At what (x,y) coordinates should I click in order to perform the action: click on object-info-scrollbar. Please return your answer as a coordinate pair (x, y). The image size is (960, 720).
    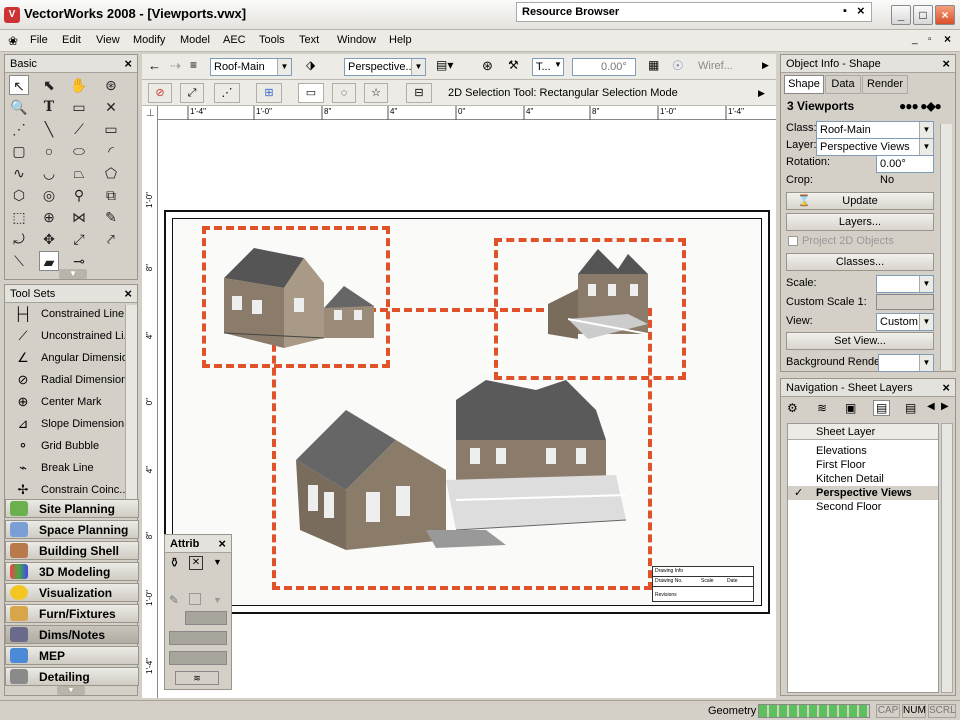
    Looking at the image, I should click on (946, 247).